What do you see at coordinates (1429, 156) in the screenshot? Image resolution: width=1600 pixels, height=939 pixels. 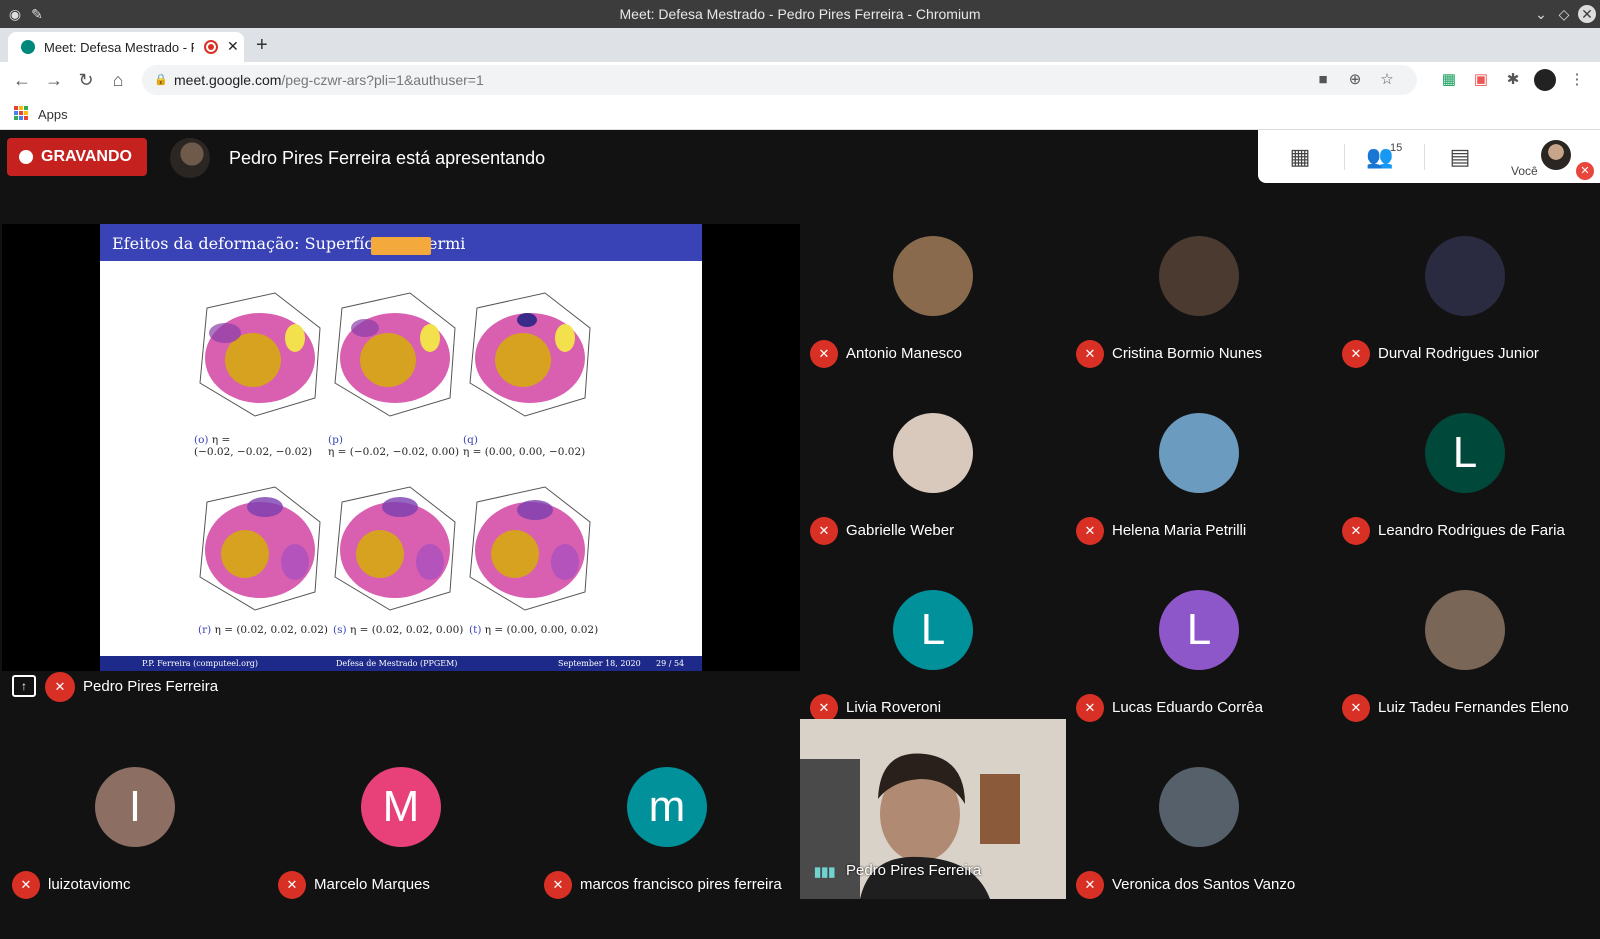 I see `meet-controls-panel: ▦ 👥 15 ▤ Você ✕` at bounding box center [1429, 156].